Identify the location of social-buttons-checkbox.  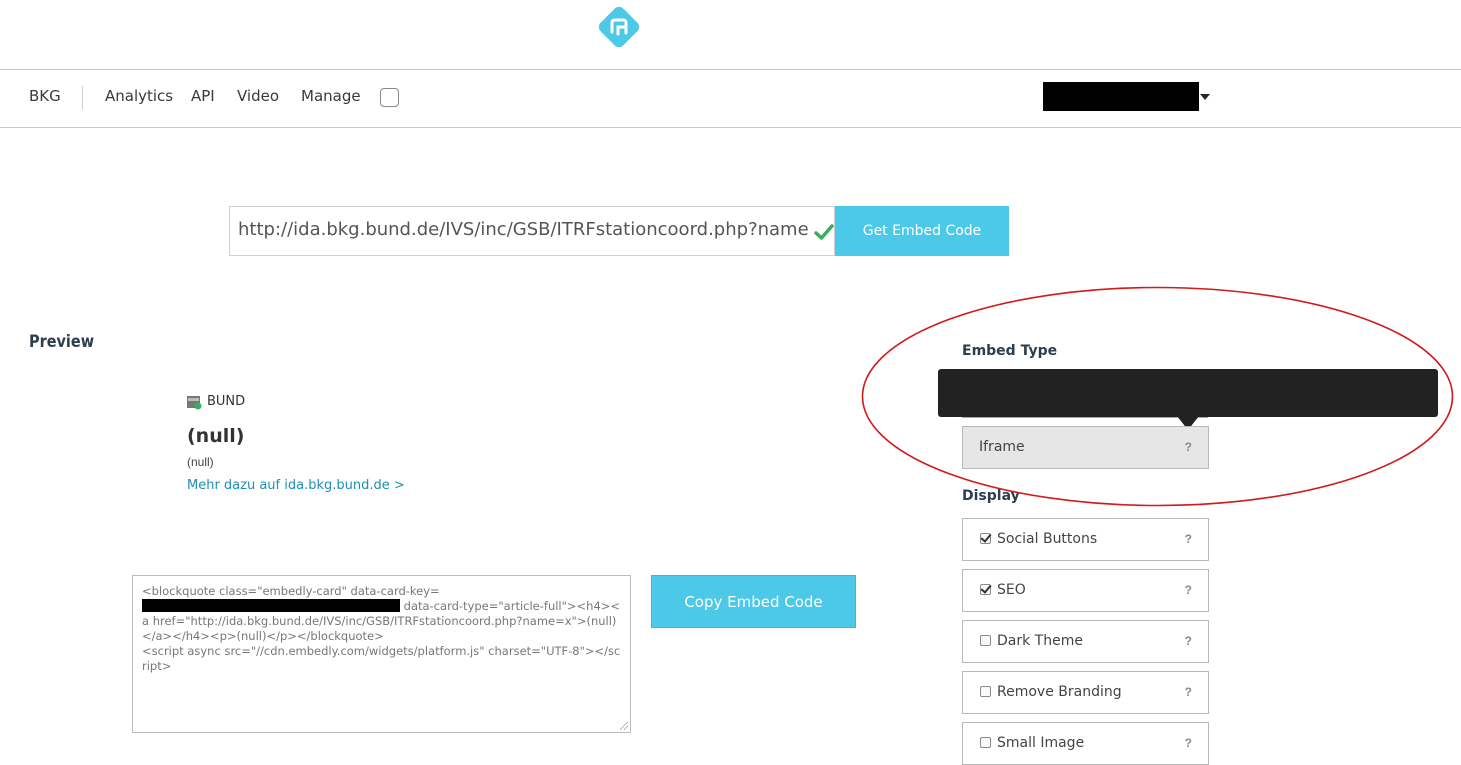
(985, 538).